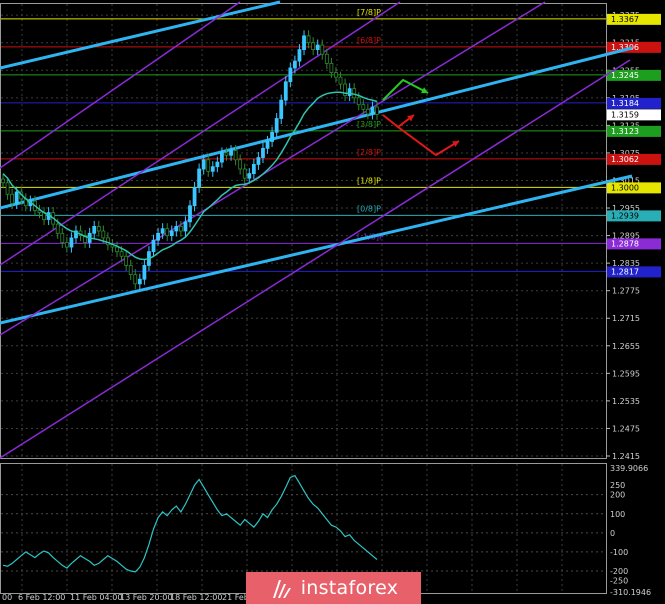 This screenshot has width=665, height=604. Describe the element at coordinates (196, 597) in the screenshot. I see `time-axis-label: 18 Feb 12:00` at that location.